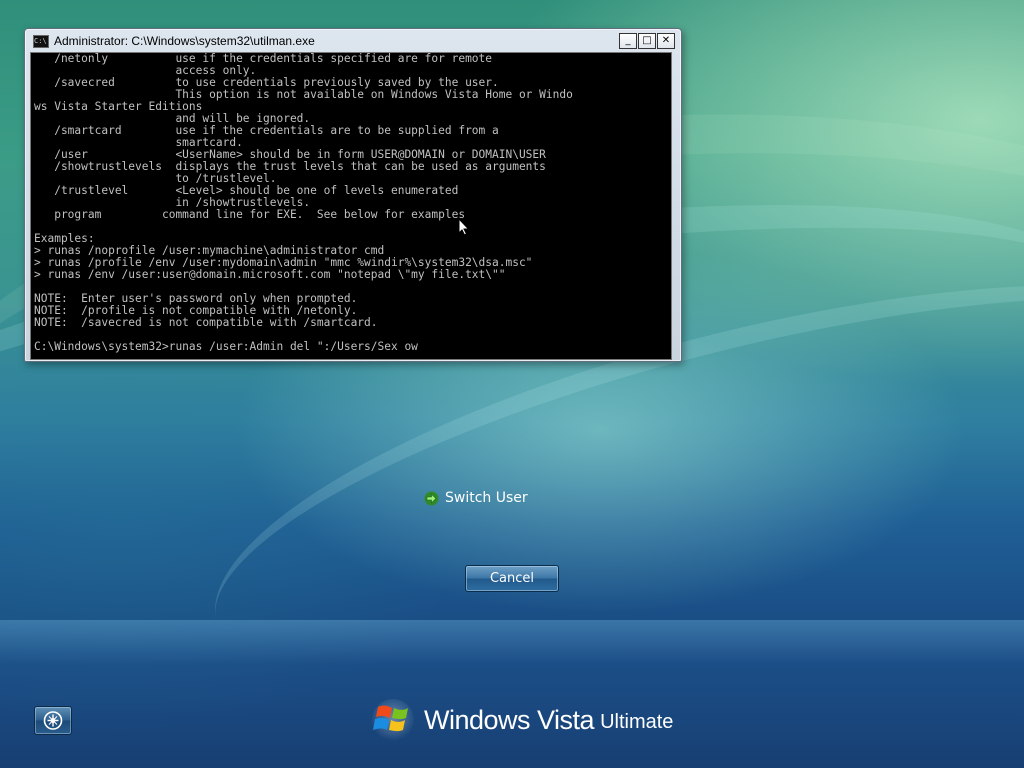  What do you see at coordinates (628, 41) in the screenshot?
I see `minimize-button: _` at bounding box center [628, 41].